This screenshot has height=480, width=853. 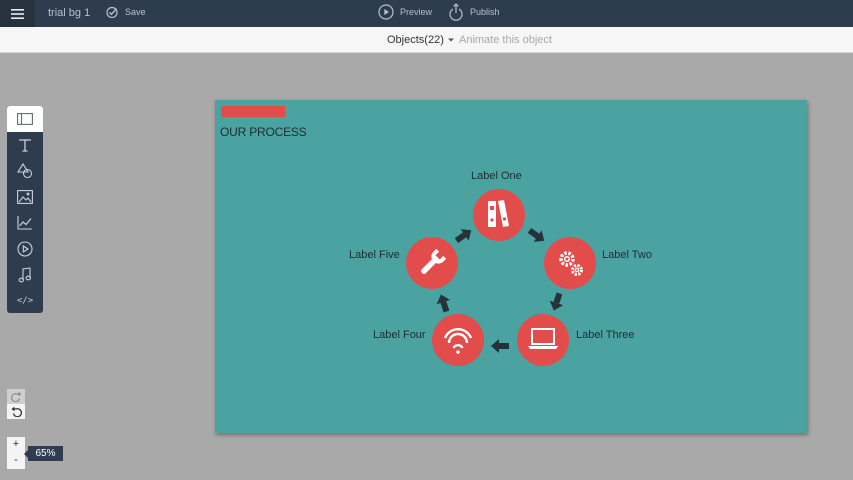 I want to click on top-bar: trial bg 1 Save Preview Publish, so click(x=426, y=13).